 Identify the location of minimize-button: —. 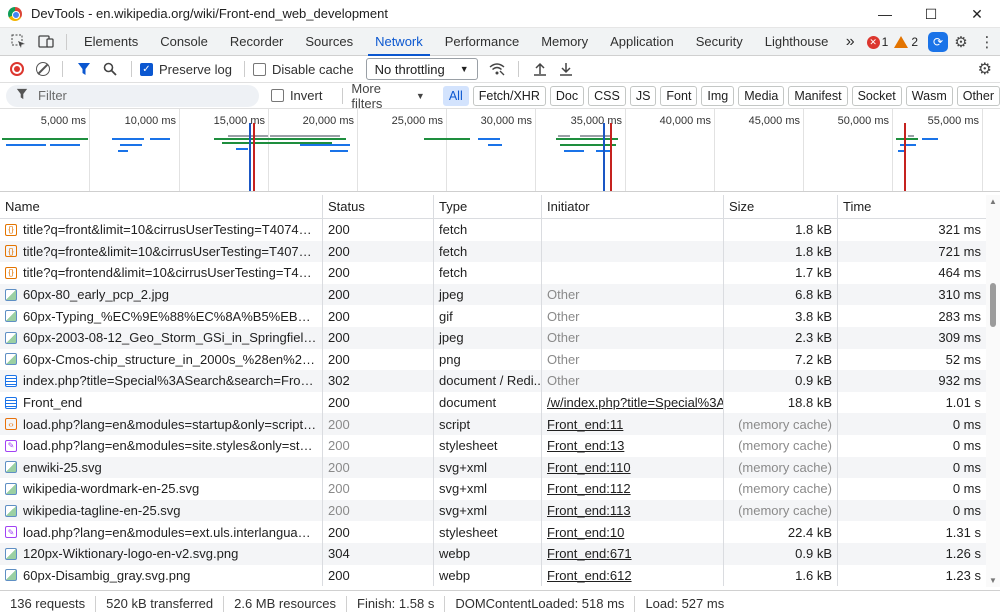
(885, 14).